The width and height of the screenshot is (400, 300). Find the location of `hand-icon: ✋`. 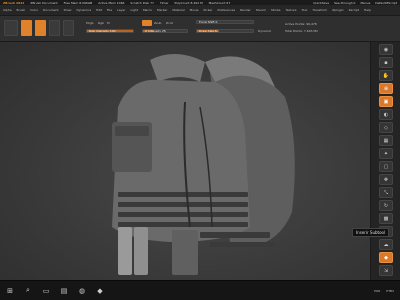

hand-icon: ✋ is located at coordinates (386, 75).